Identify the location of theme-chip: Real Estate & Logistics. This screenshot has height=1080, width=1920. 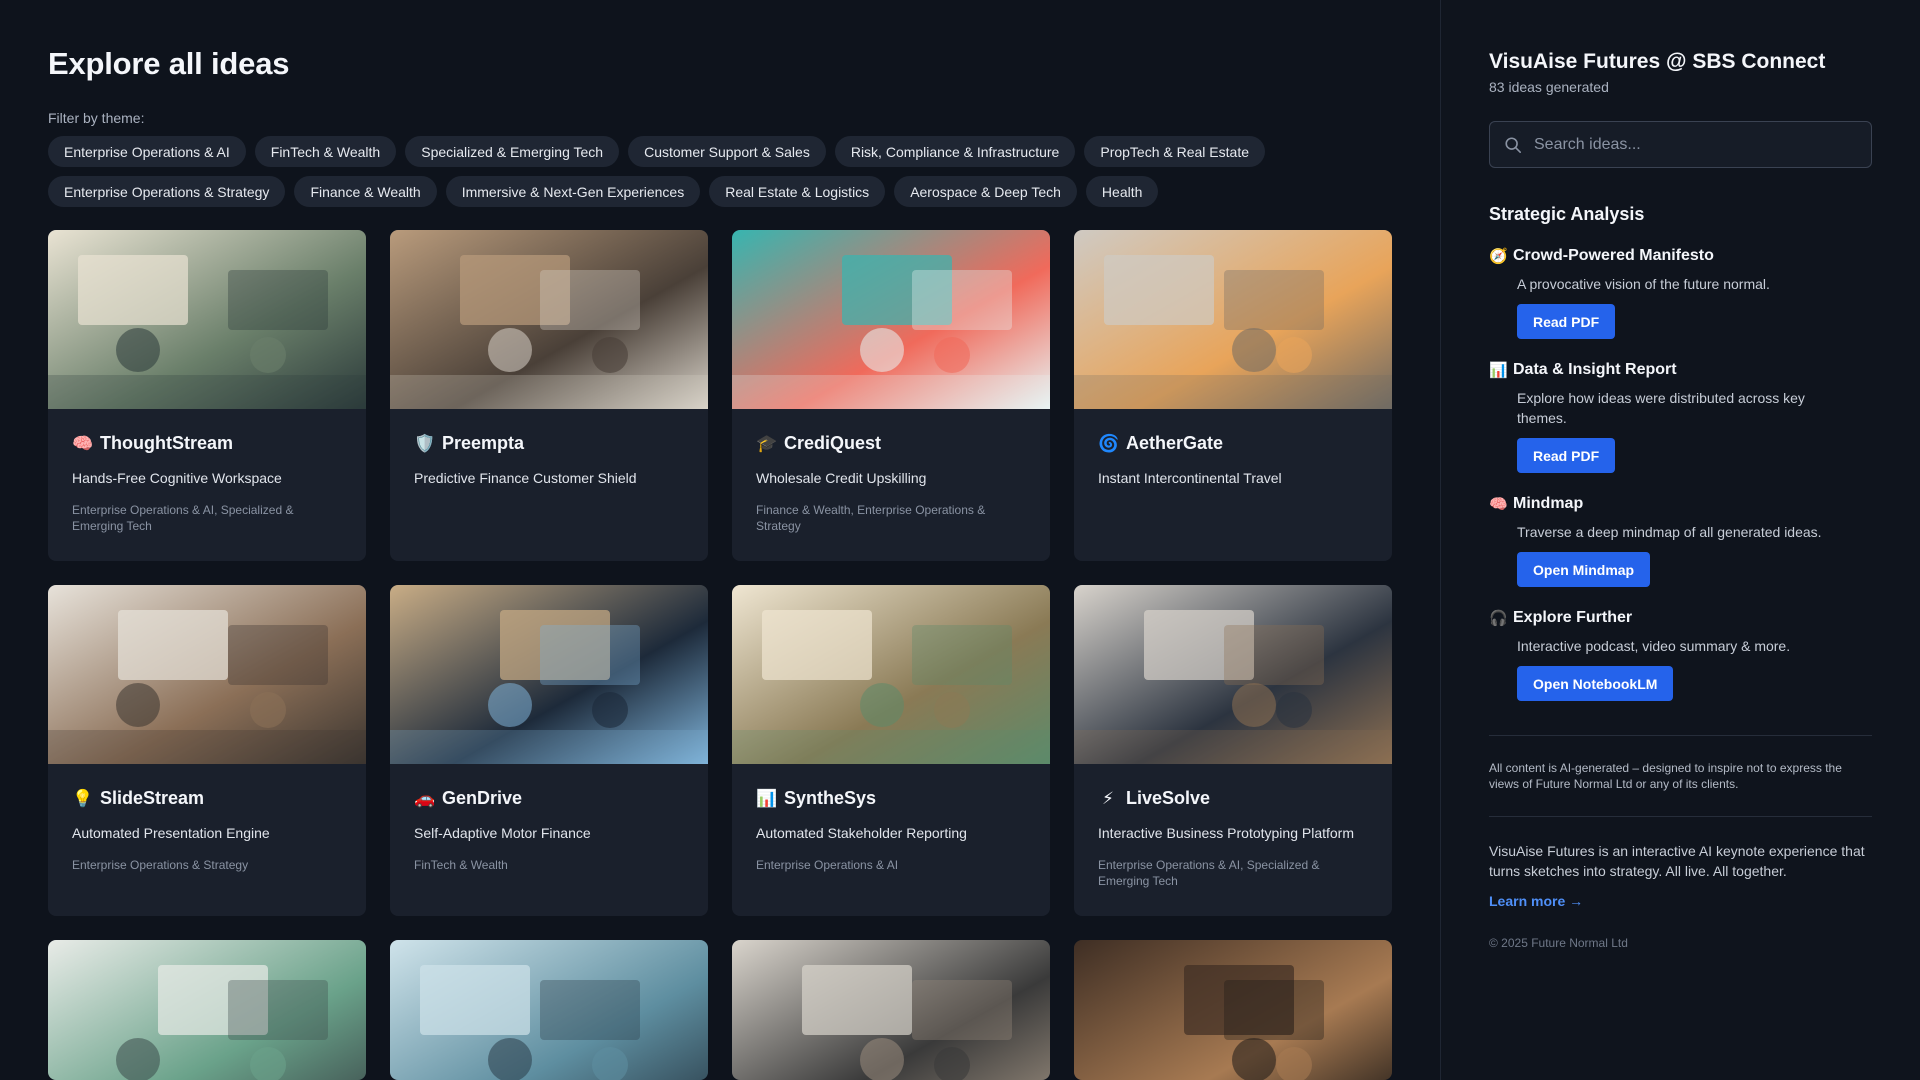
(797, 191).